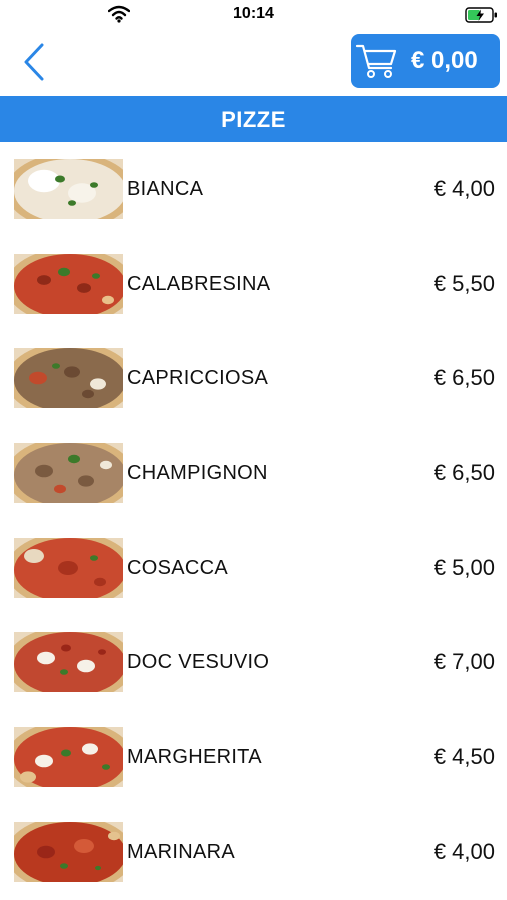 The image size is (507, 900). I want to click on pizza-row: CHAMPIGNON € 6,50, so click(253, 473).